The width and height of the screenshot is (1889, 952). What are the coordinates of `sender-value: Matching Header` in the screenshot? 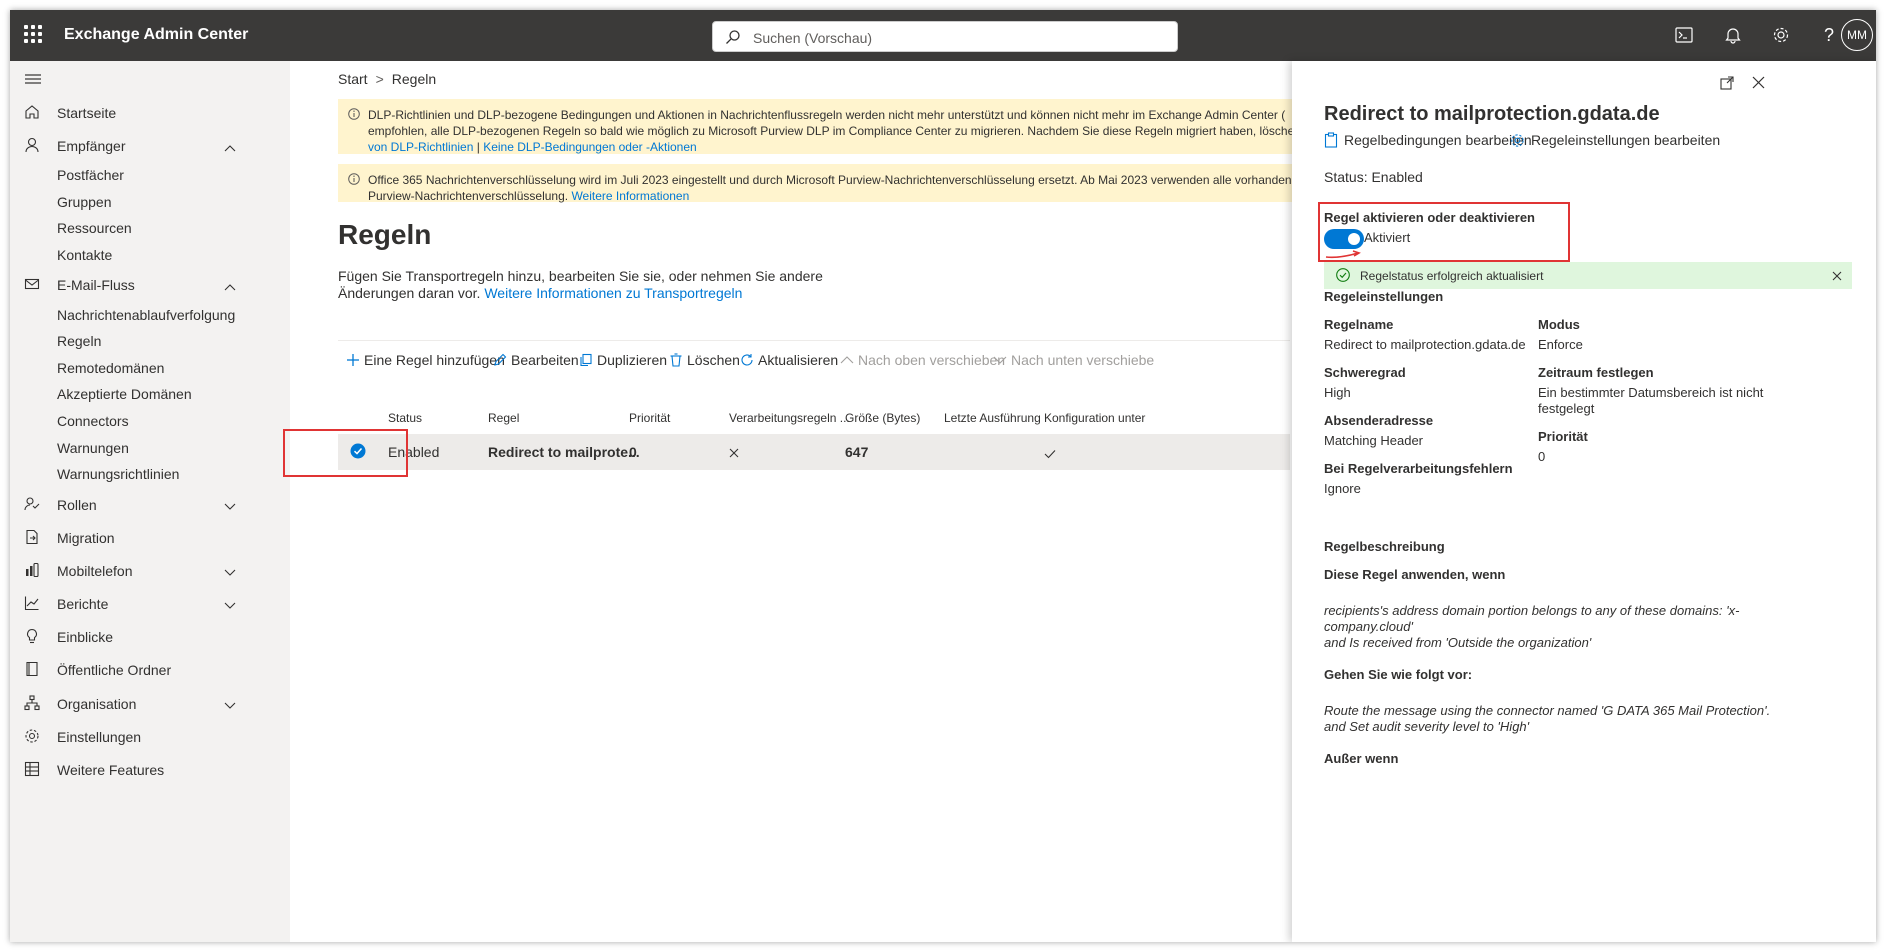 It's located at (1373, 440).